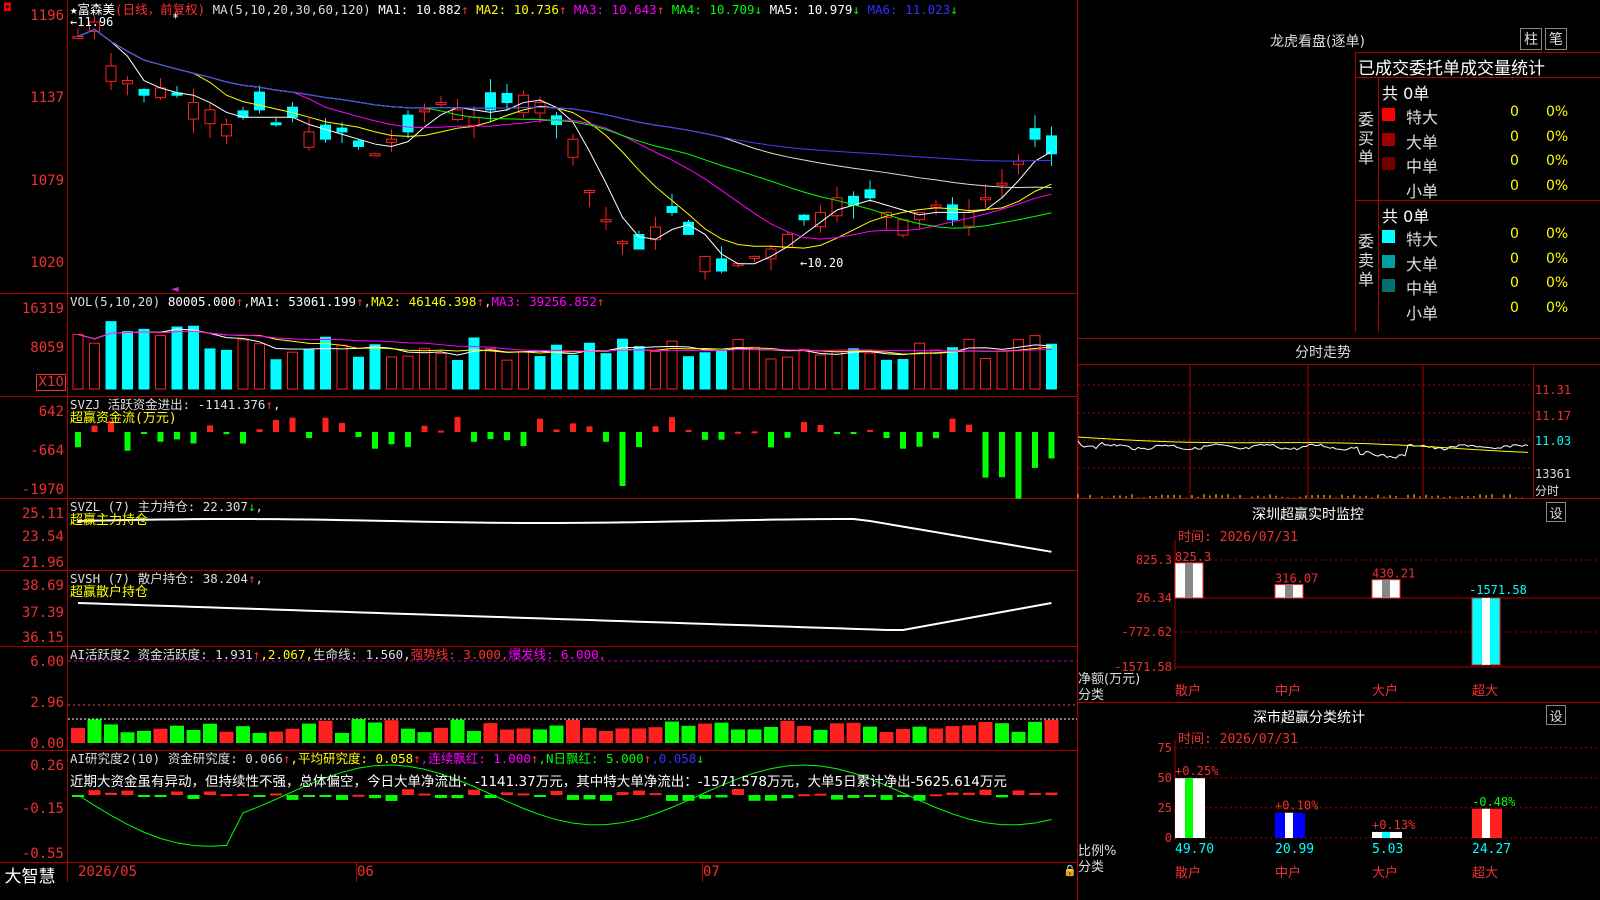 The width and height of the screenshot is (1600, 900). I want to click on ai-research-pane, so click(572, 806).